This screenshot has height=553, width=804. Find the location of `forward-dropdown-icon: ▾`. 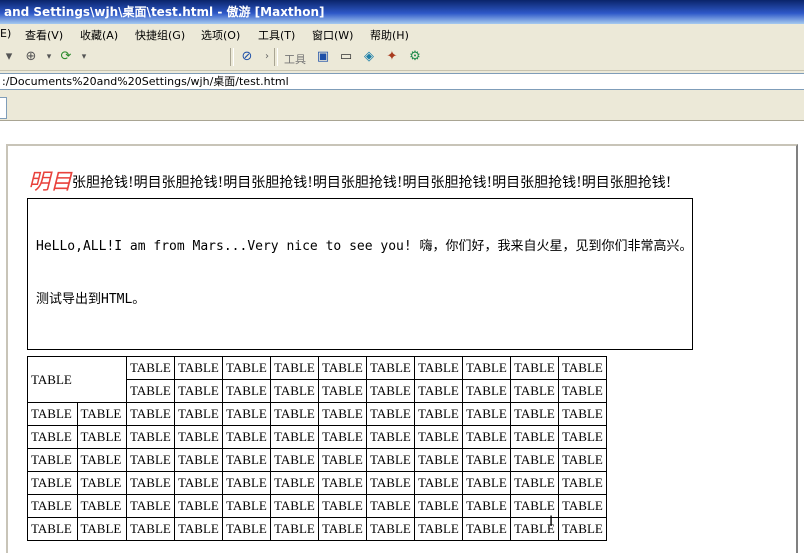

forward-dropdown-icon: ▾ is located at coordinates (49, 57).